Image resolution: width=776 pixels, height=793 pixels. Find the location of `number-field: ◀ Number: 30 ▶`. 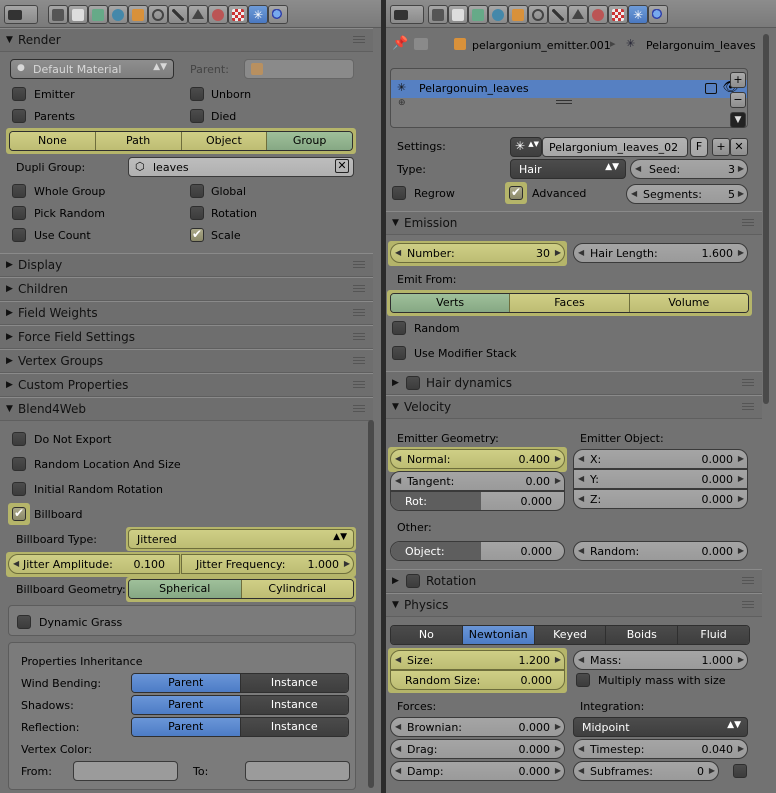

number-field: ◀ Number: 30 ▶ is located at coordinates (477, 253).